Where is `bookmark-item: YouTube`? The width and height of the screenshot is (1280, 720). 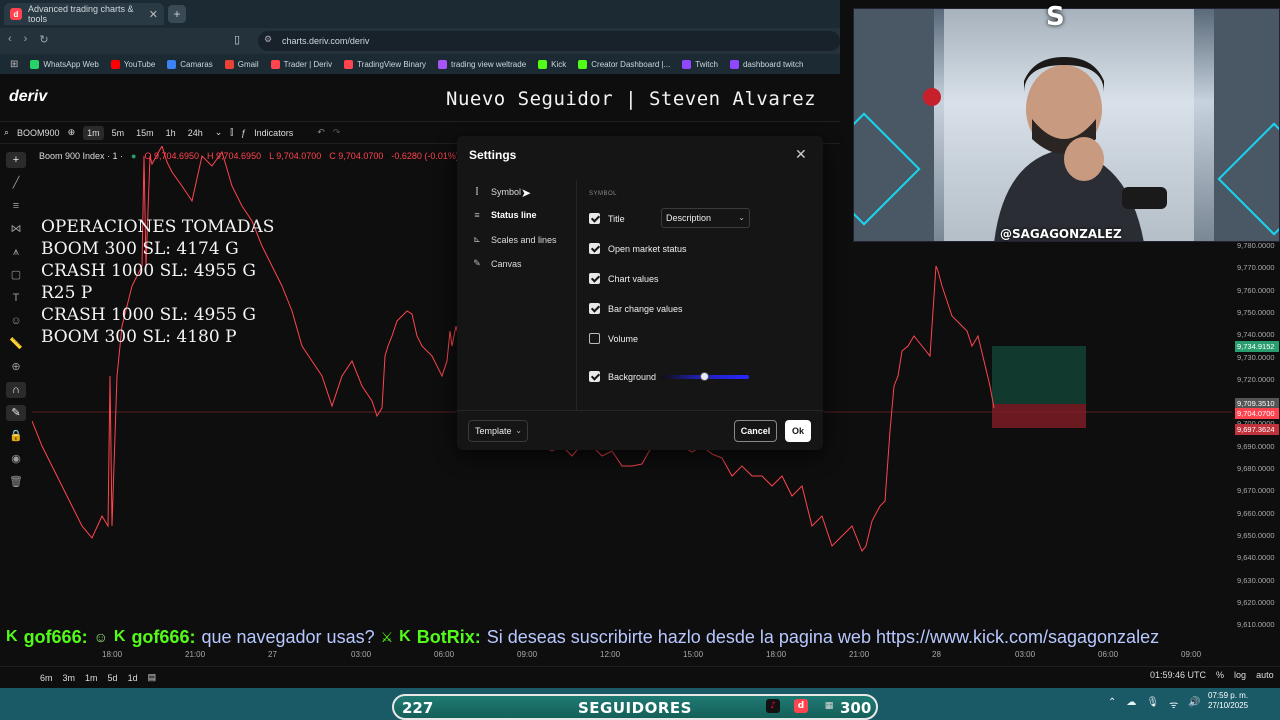 bookmark-item: YouTube is located at coordinates (132, 64).